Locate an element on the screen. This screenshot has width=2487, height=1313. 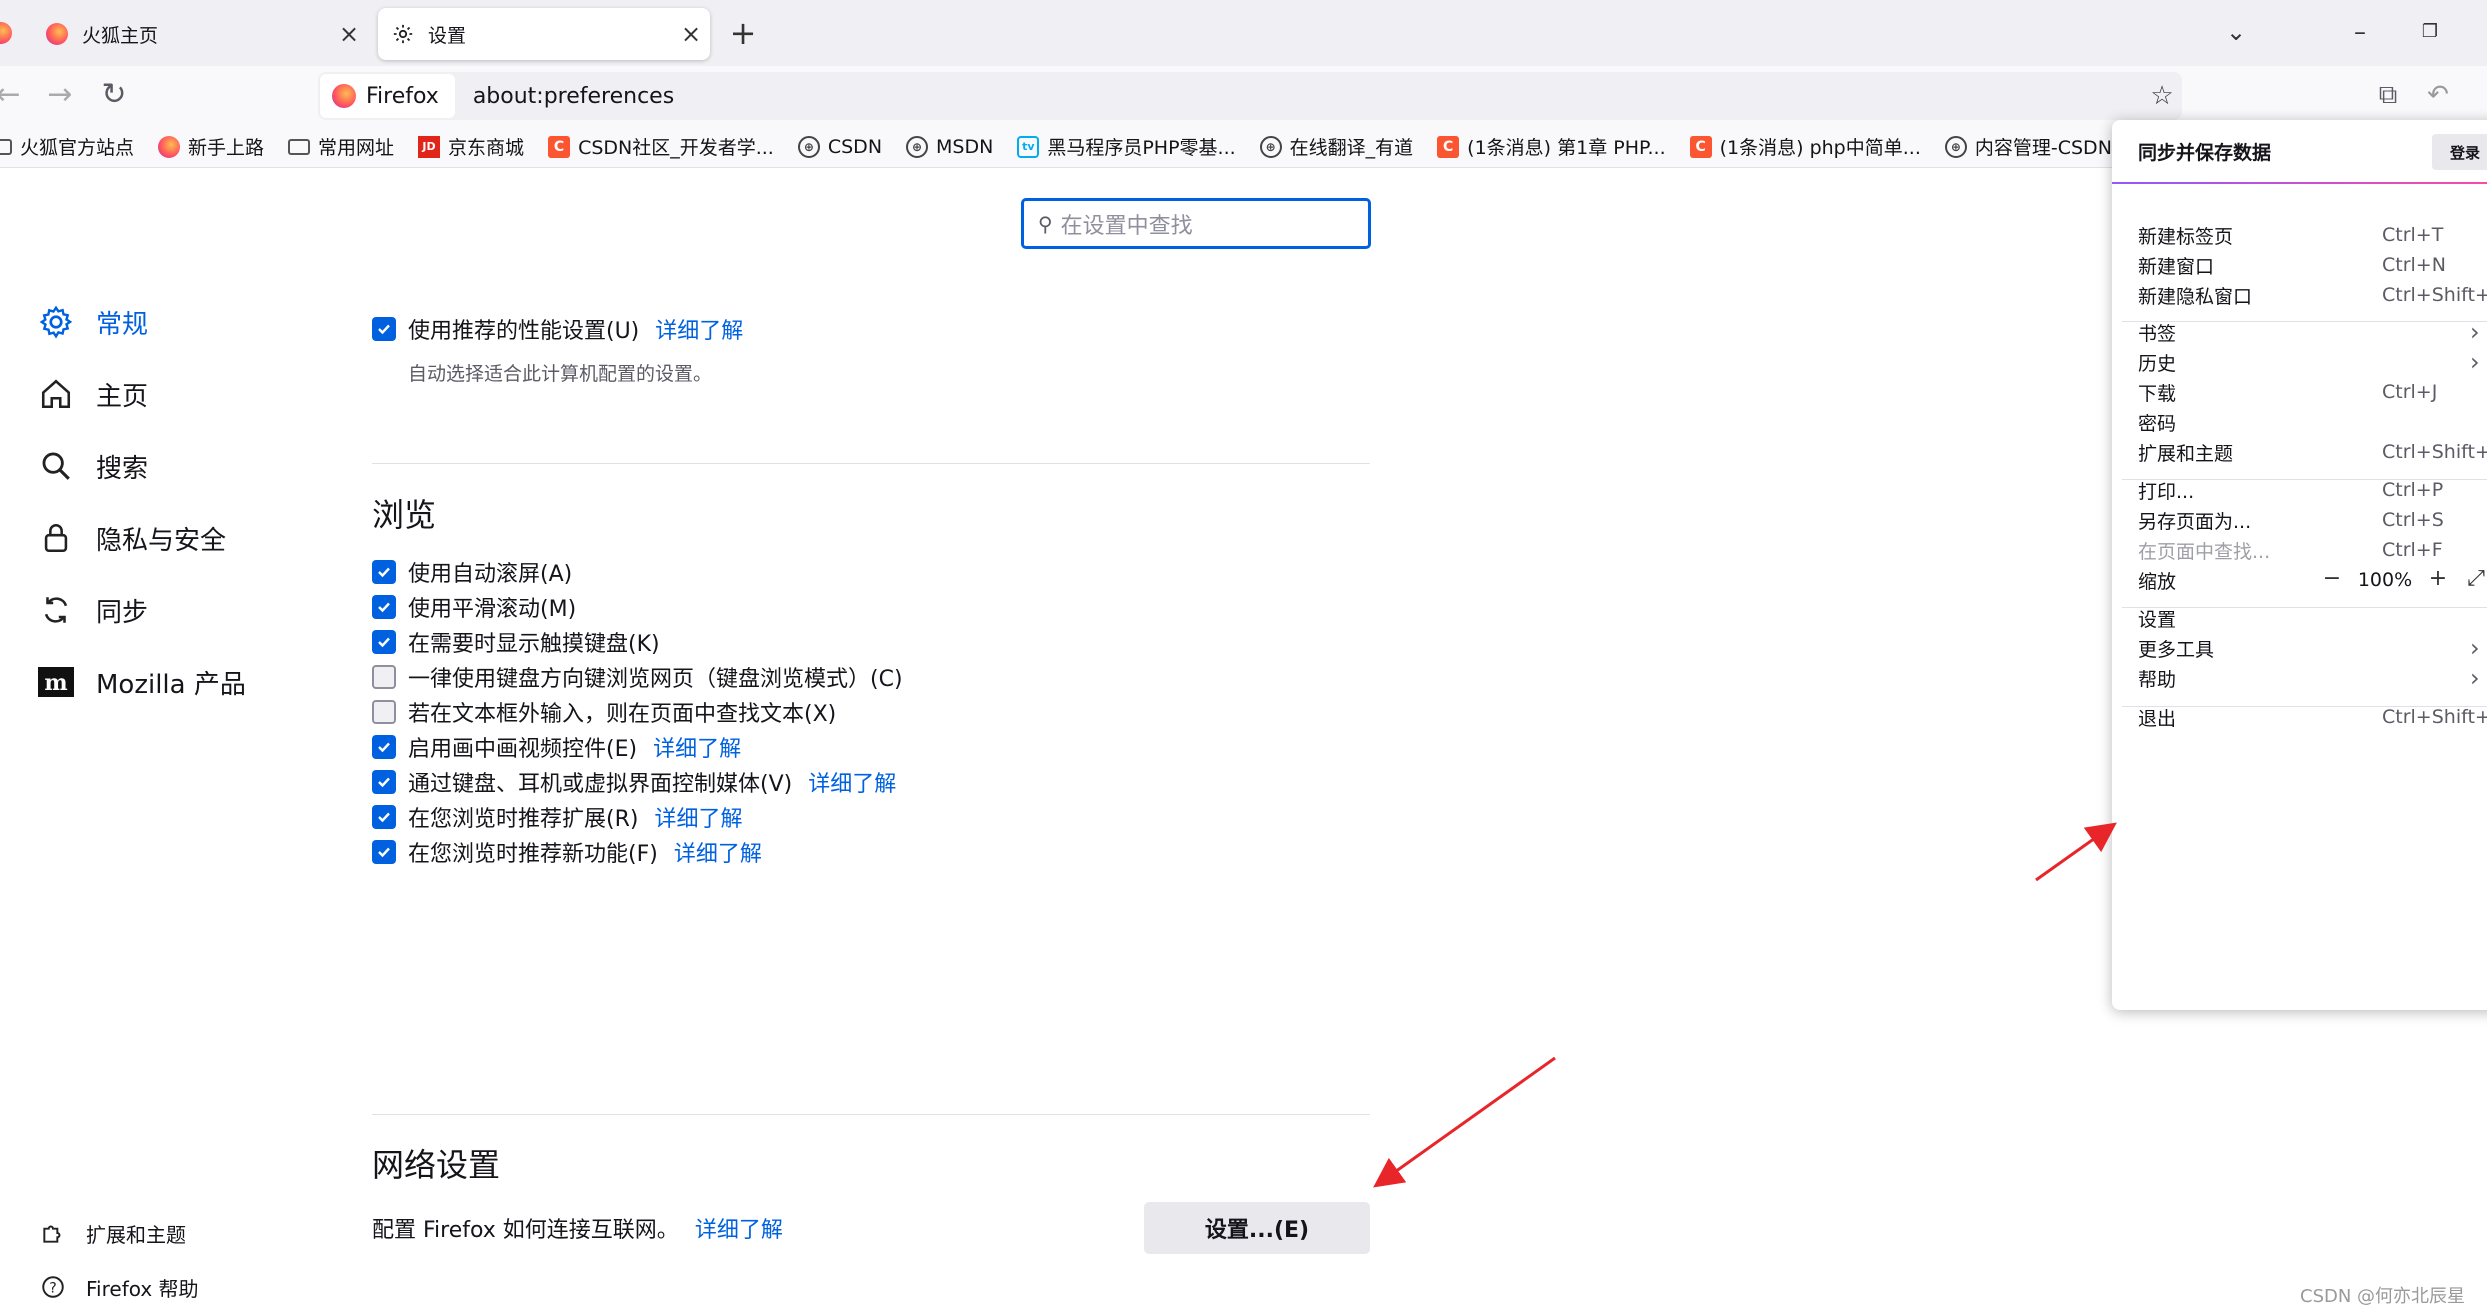
browsing-option-row: 通过键盘、耳机或虚拟界面控制媒体(V) 详细了解 is located at coordinates (634, 782).